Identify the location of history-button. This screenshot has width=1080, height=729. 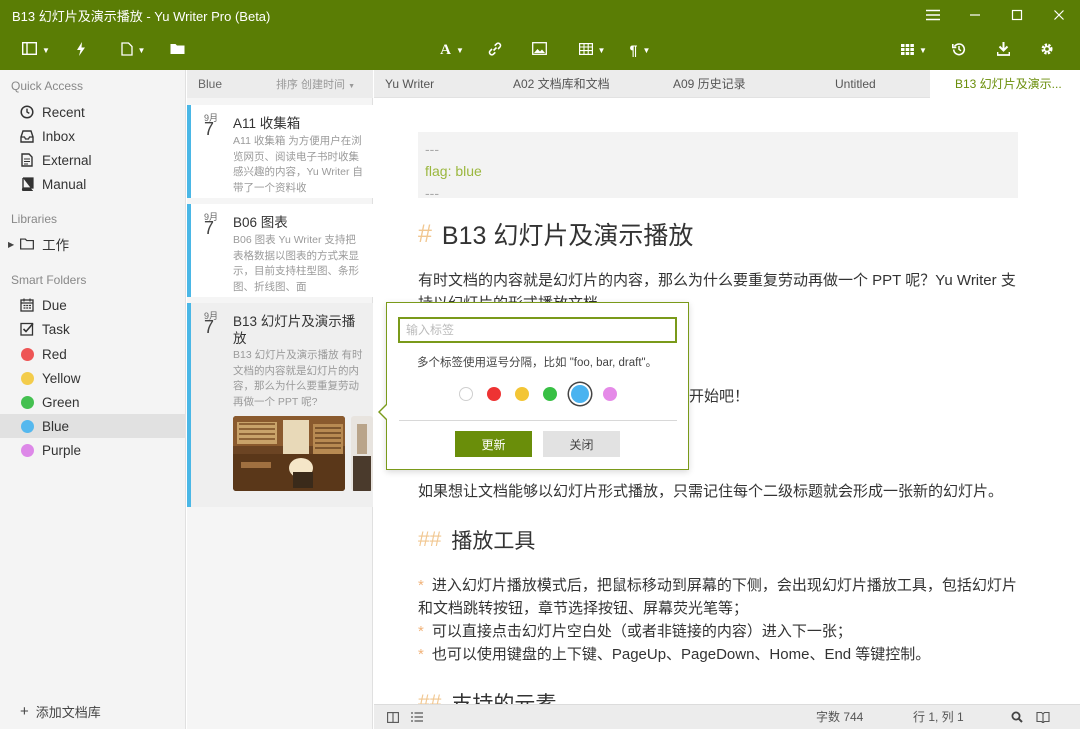
(959, 50).